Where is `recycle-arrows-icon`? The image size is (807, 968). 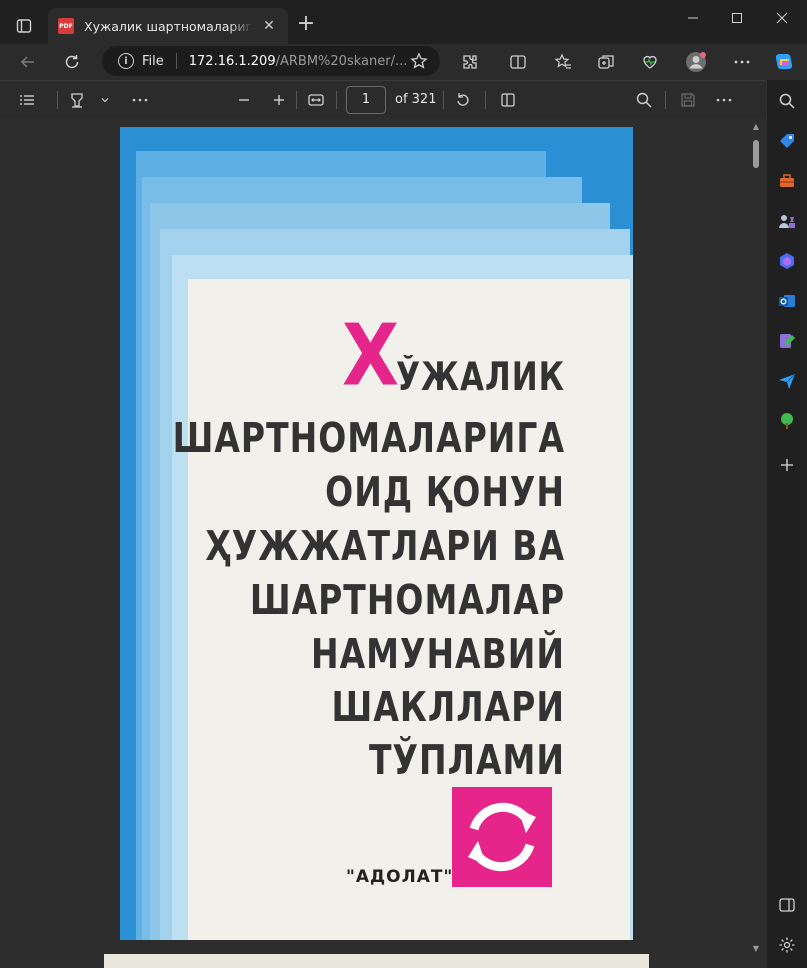
recycle-arrows-icon is located at coordinates (502, 837).